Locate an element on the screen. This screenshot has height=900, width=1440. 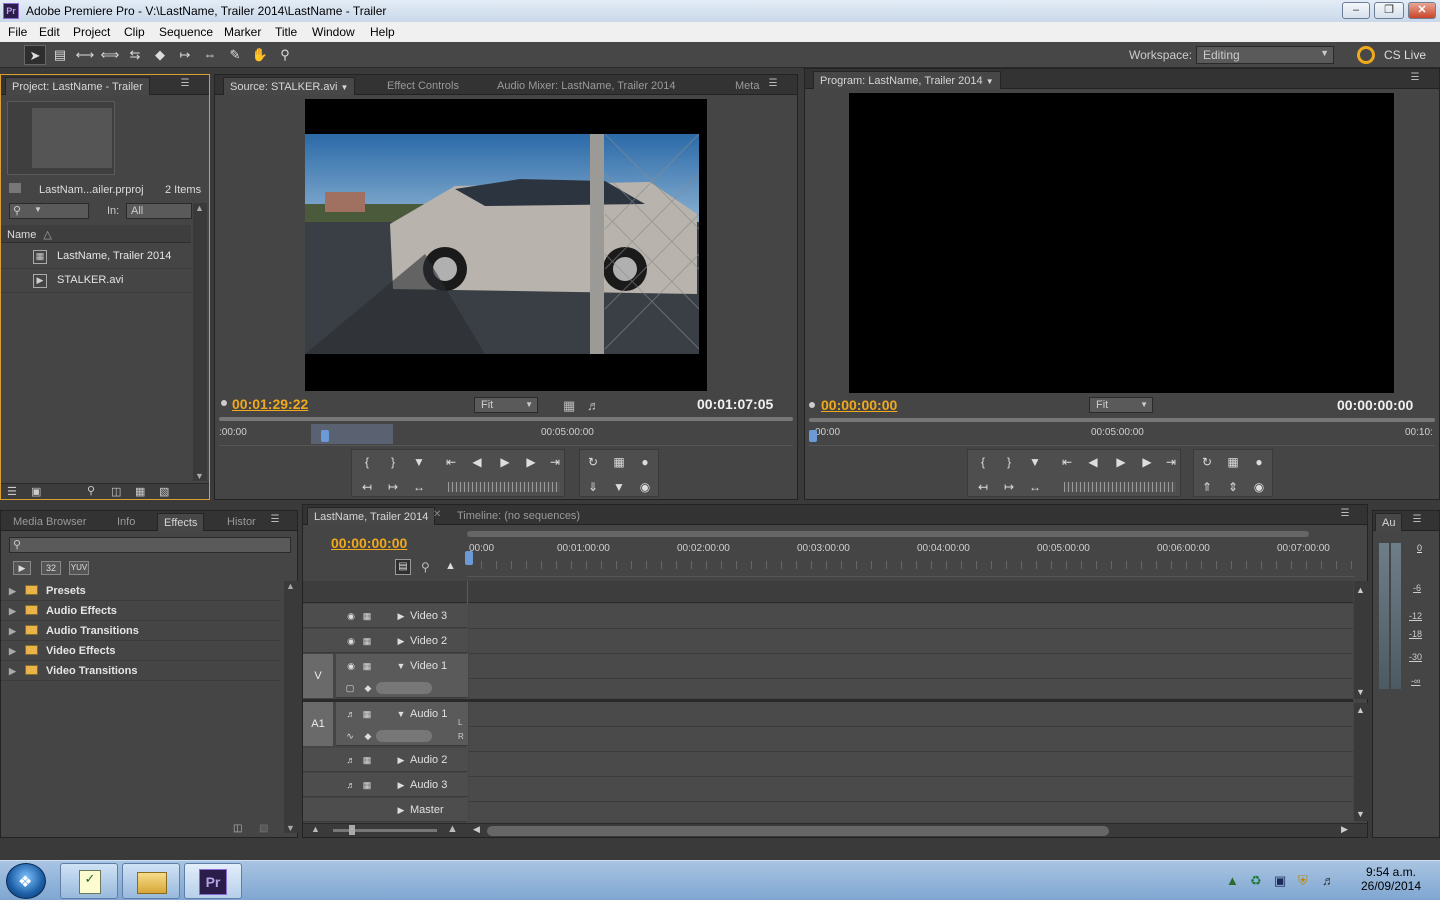
program-video-frame is located at coordinates (1121, 243).